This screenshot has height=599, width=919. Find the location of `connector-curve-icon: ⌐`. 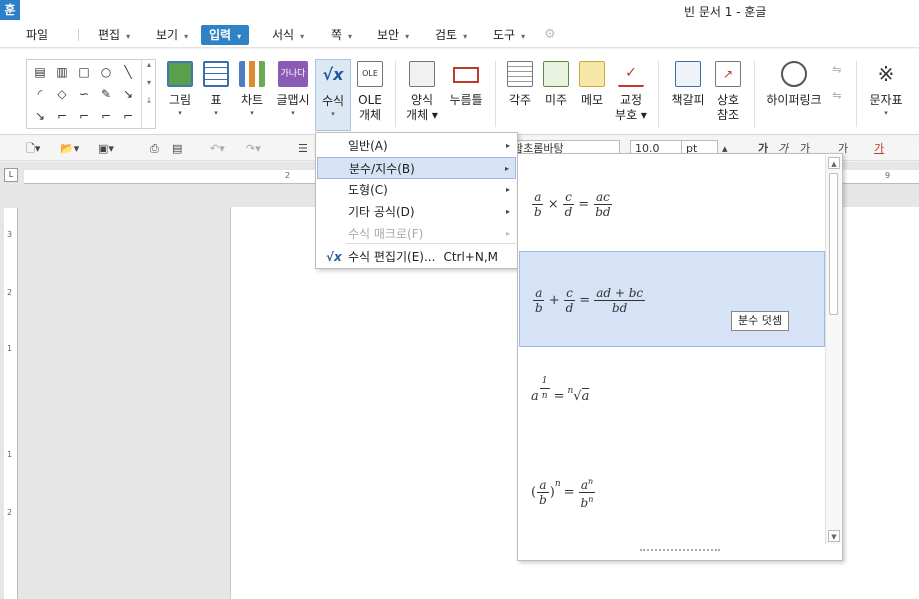

connector-curve-icon: ⌐ is located at coordinates (106, 116).